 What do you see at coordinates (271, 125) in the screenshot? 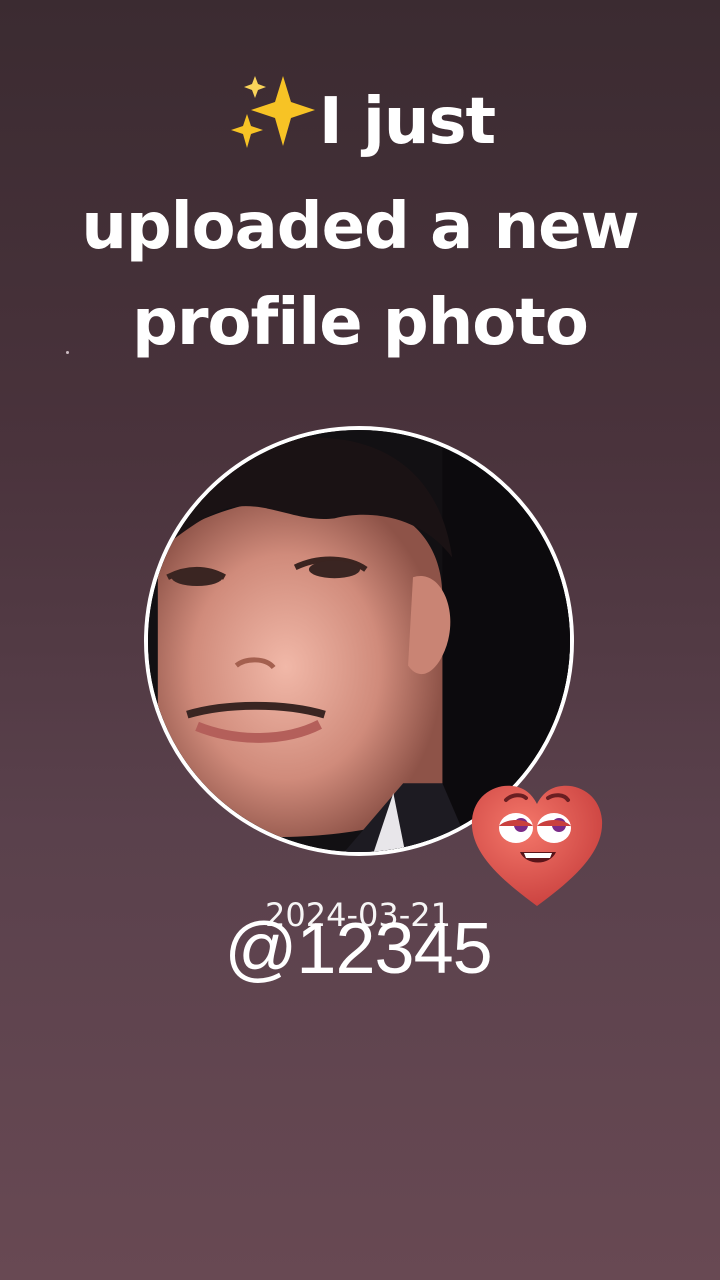
I see `sparkles-icon` at bounding box center [271, 125].